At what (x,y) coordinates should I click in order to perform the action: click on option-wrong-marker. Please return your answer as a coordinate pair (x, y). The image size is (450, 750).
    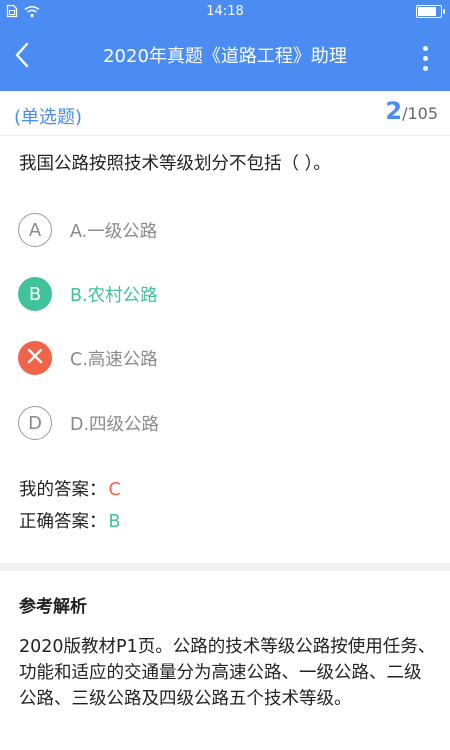
    Looking at the image, I should click on (35, 358).